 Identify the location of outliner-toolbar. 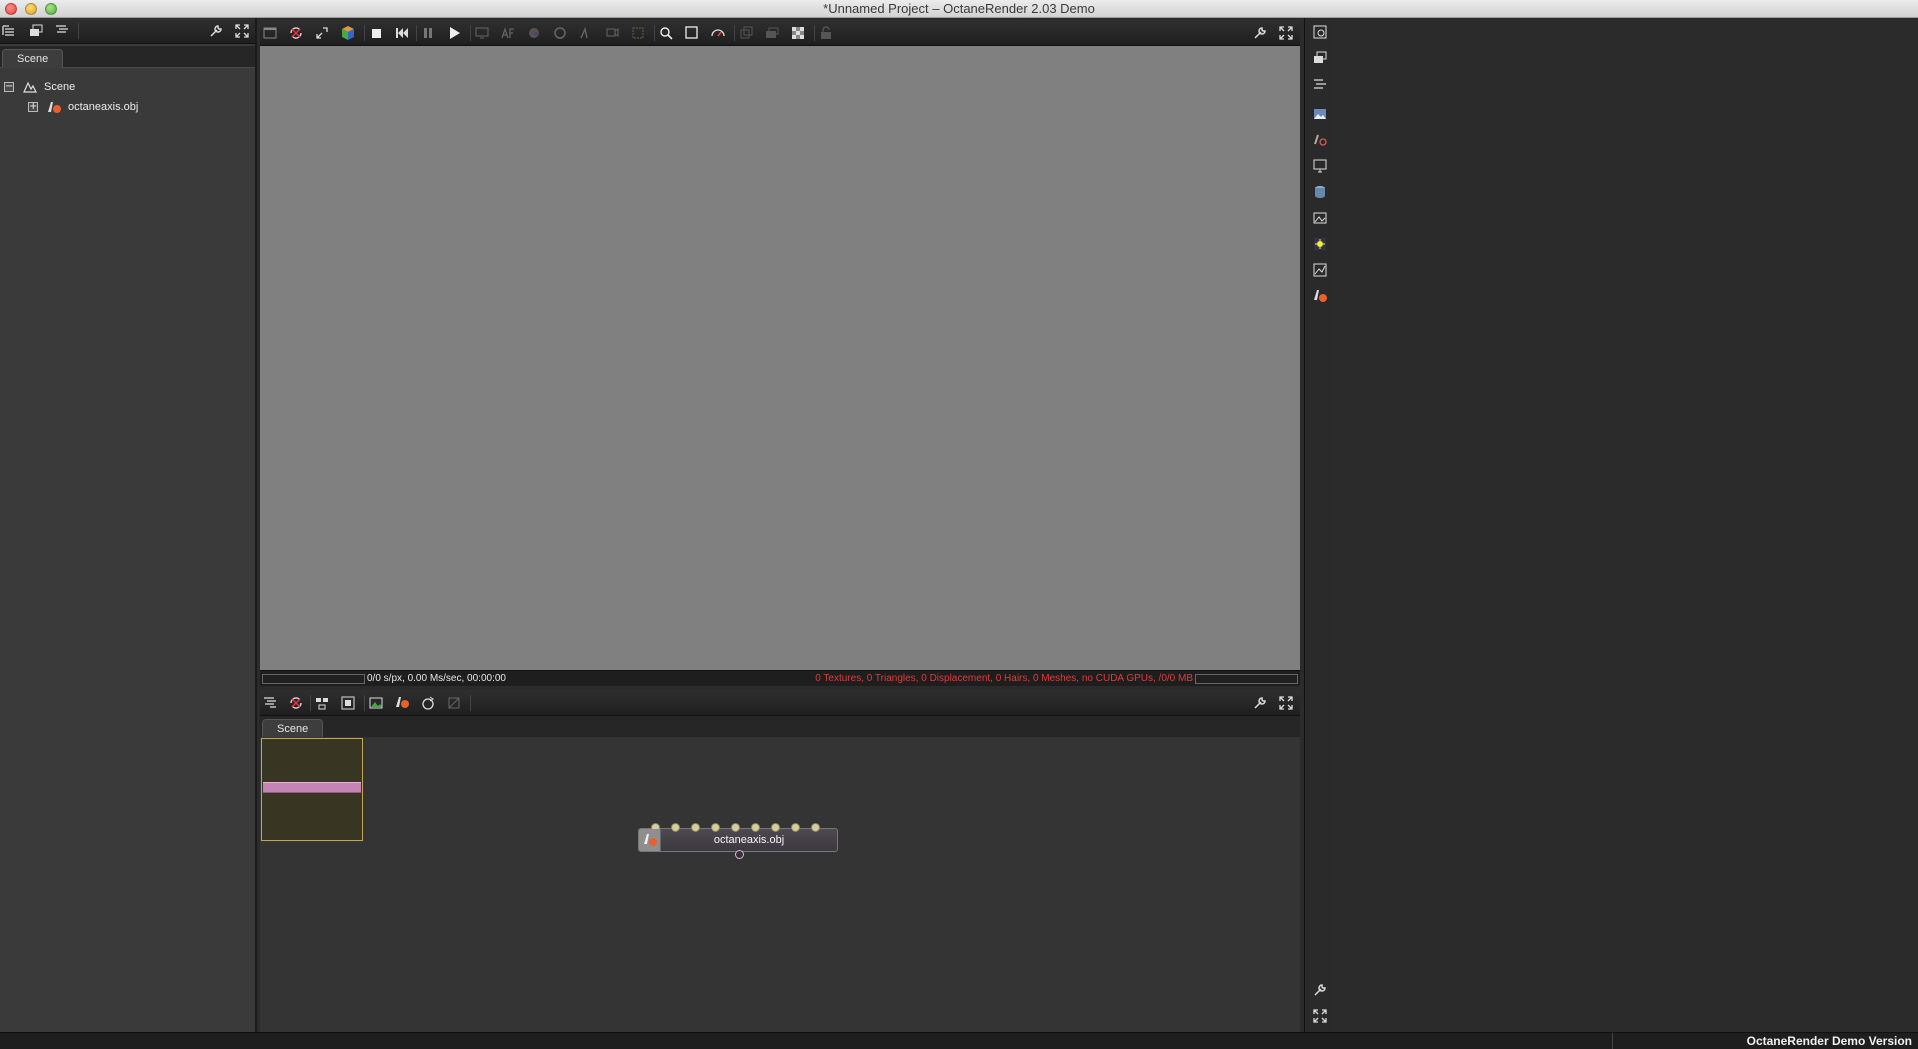
(127, 31).